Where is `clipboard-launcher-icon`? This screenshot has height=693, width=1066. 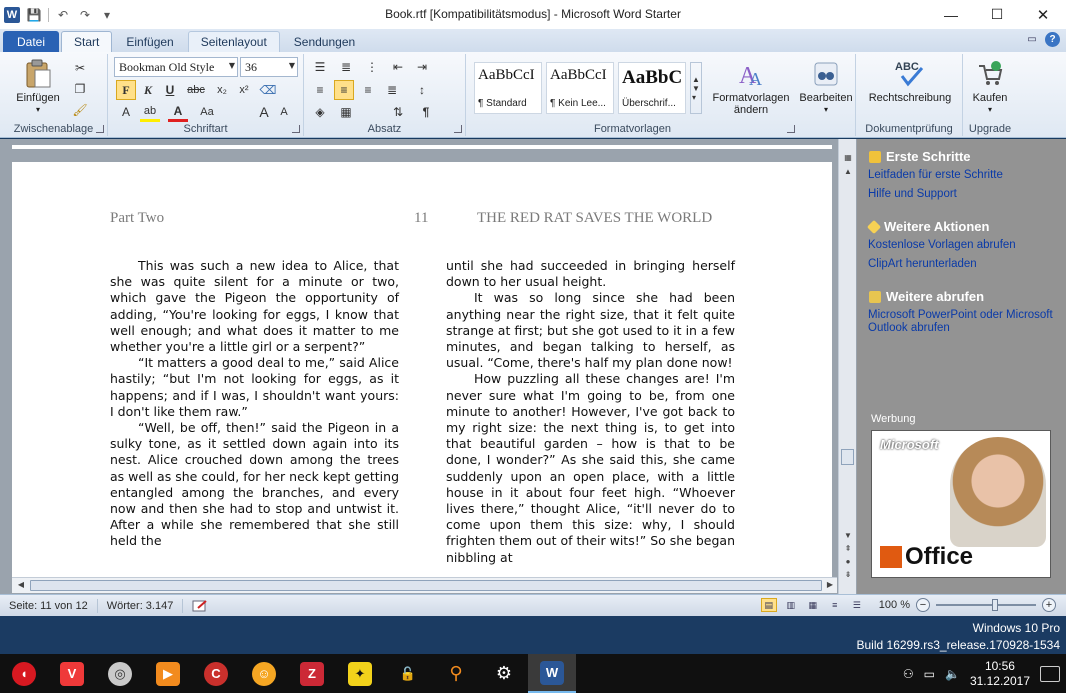 clipboard-launcher-icon is located at coordinates (100, 129).